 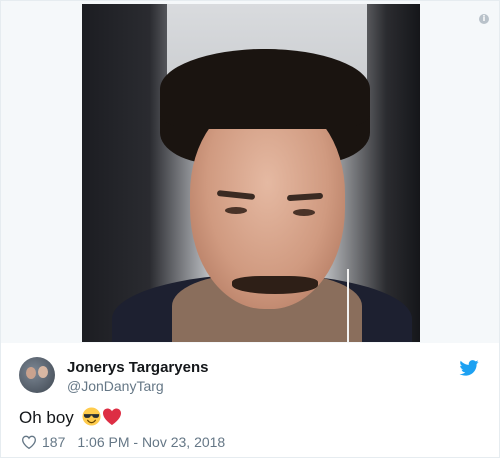 What do you see at coordinates (29, 442) in the screenshot?
I see `like-heart-icon` at bounding box center [29, 442].